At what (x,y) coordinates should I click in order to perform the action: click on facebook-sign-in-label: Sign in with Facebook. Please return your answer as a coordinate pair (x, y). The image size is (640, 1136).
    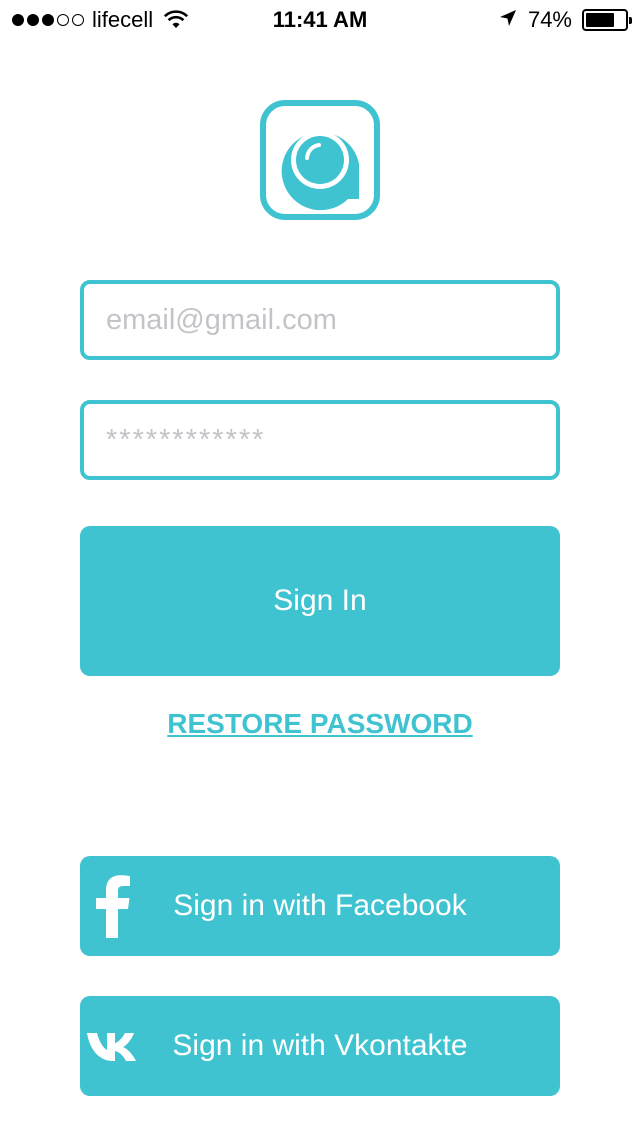
    Looking at the image, I should click on (320, 905).